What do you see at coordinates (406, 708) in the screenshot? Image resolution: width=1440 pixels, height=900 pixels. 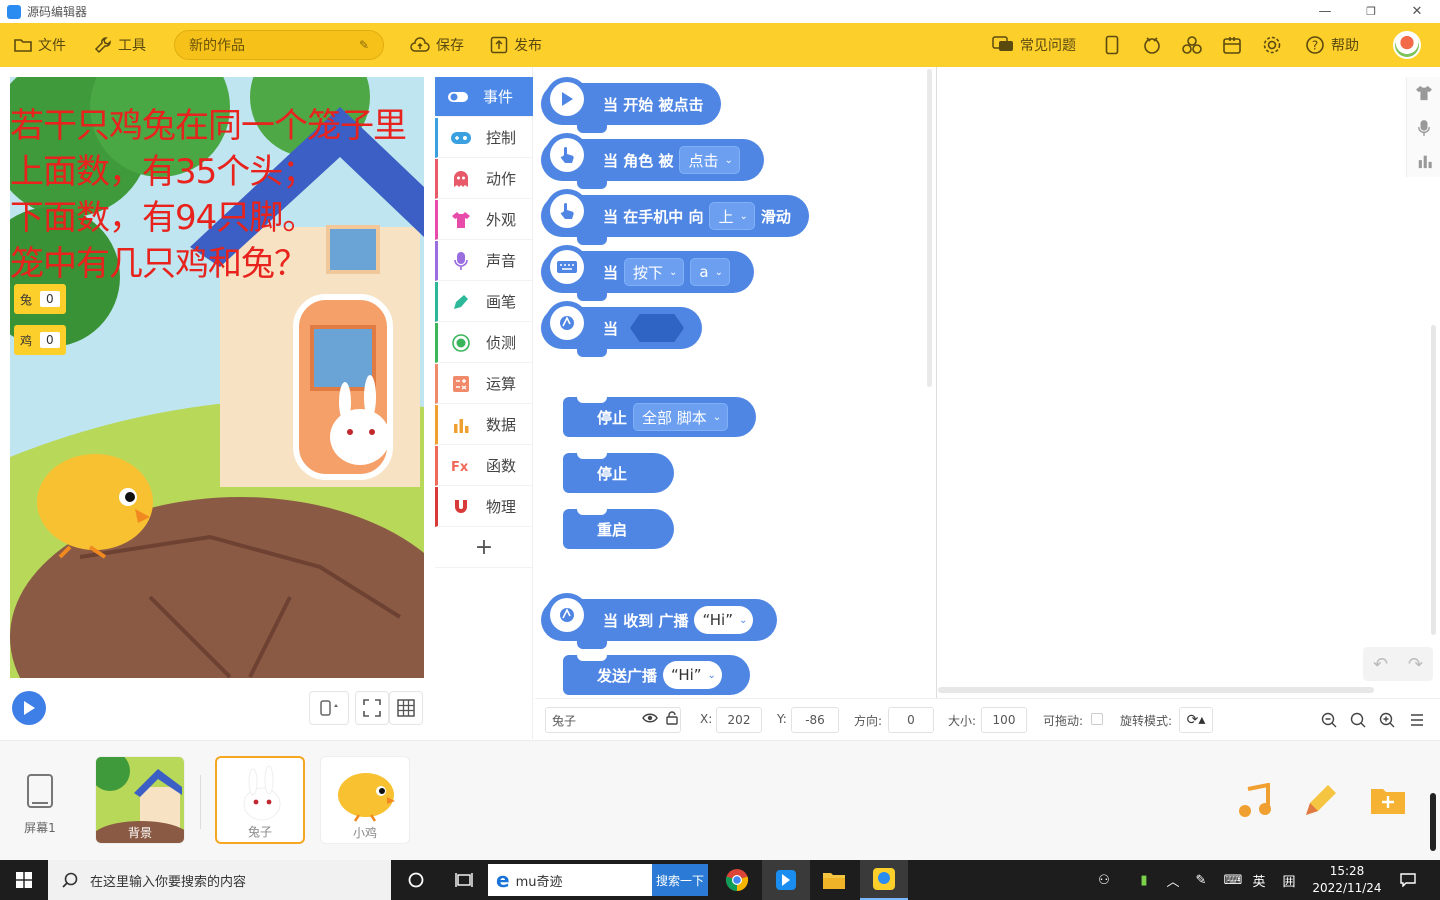 I see `grid-button` at bounding box center [406, 708].